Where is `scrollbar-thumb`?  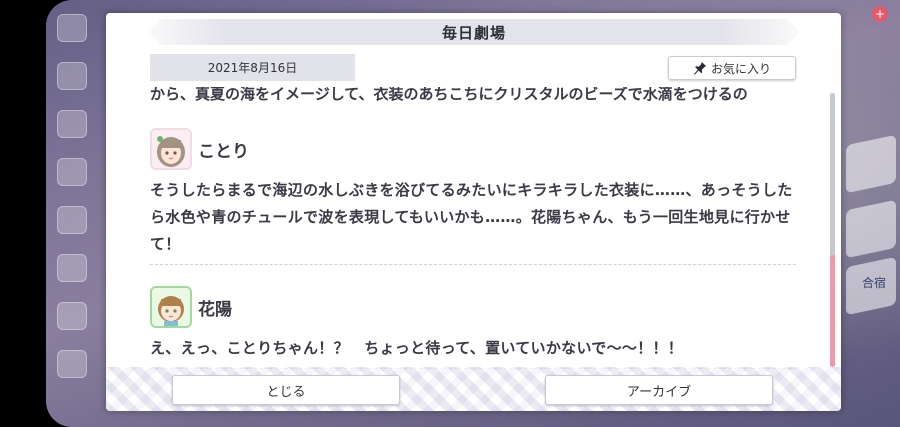
scrollbar-thumb is located at coordinates (832, 311).